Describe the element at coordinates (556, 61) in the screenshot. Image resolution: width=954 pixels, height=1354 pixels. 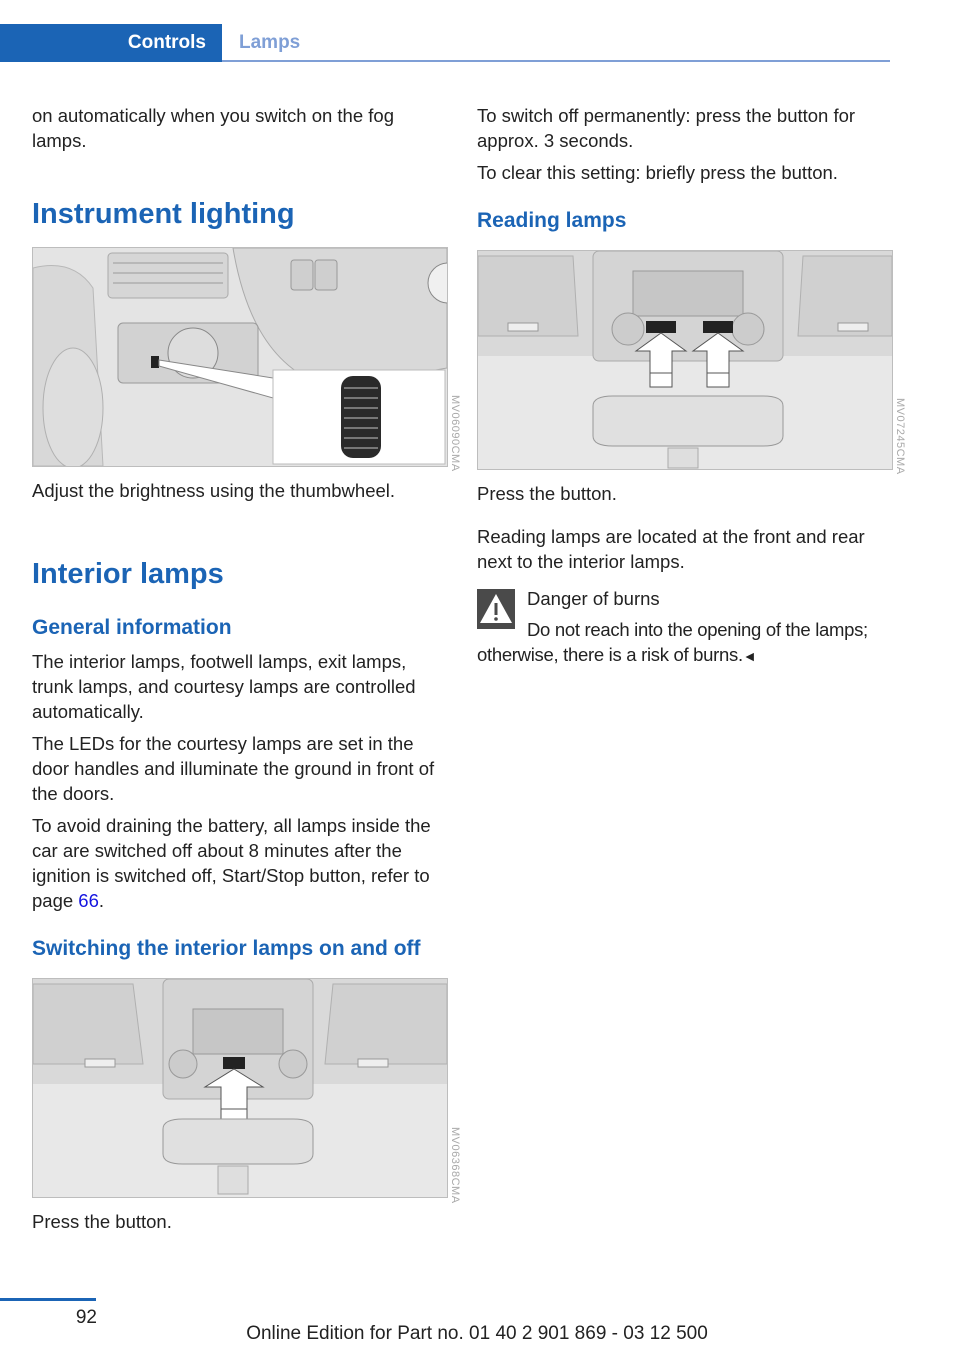
I see `header-divider` at that location.